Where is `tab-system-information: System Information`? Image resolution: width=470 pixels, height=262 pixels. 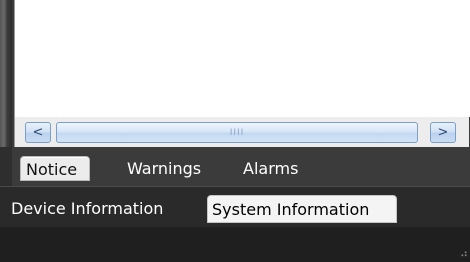 tab-system-information: System Information is located at coordinates (302, 209).